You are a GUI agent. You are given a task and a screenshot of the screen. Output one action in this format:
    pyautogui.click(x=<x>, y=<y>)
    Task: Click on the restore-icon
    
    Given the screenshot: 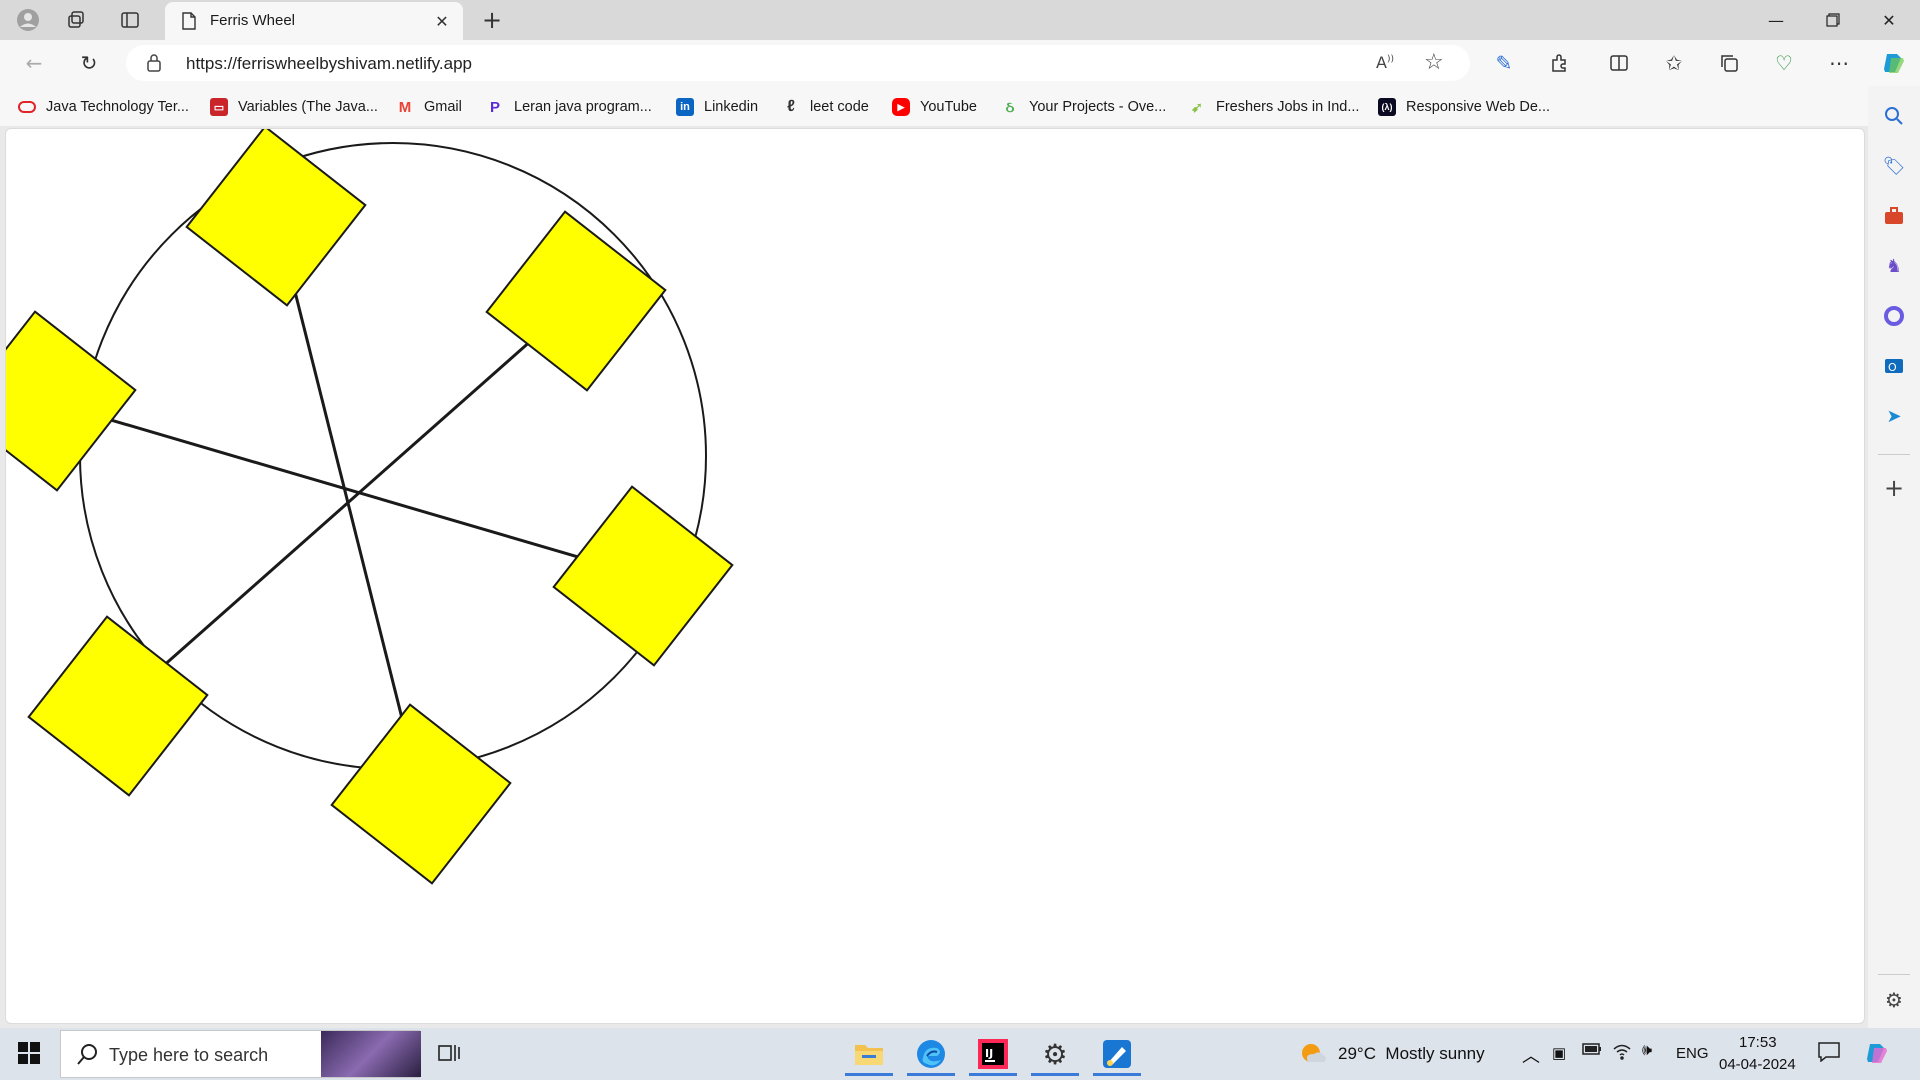 What is the action you would take?
    pyautogui.click(x=1833, y=20)
    